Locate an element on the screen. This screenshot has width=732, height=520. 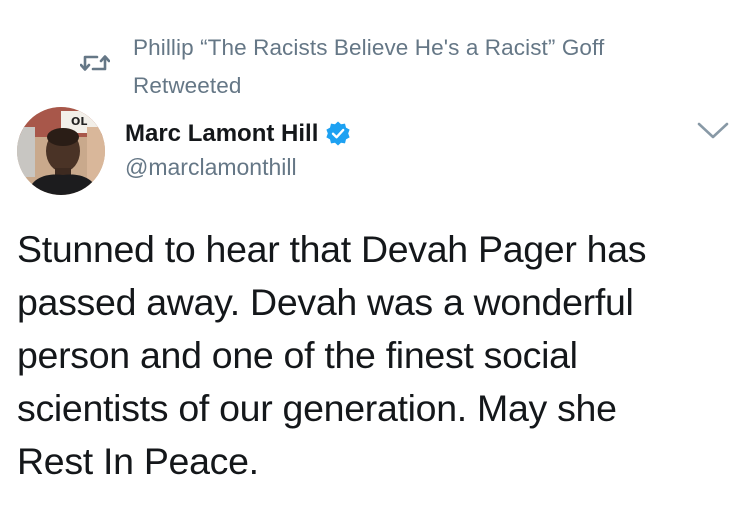
avatar-image: OL is located at coordinates (61, 151).